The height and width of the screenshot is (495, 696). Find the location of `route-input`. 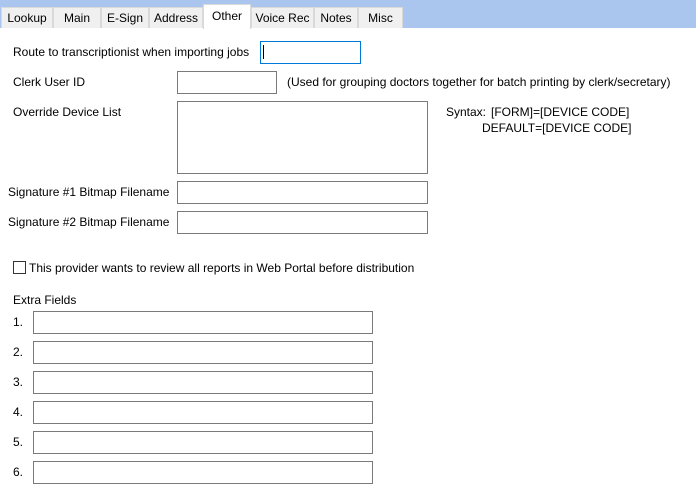

route-input is located at coordinates (310, 52).